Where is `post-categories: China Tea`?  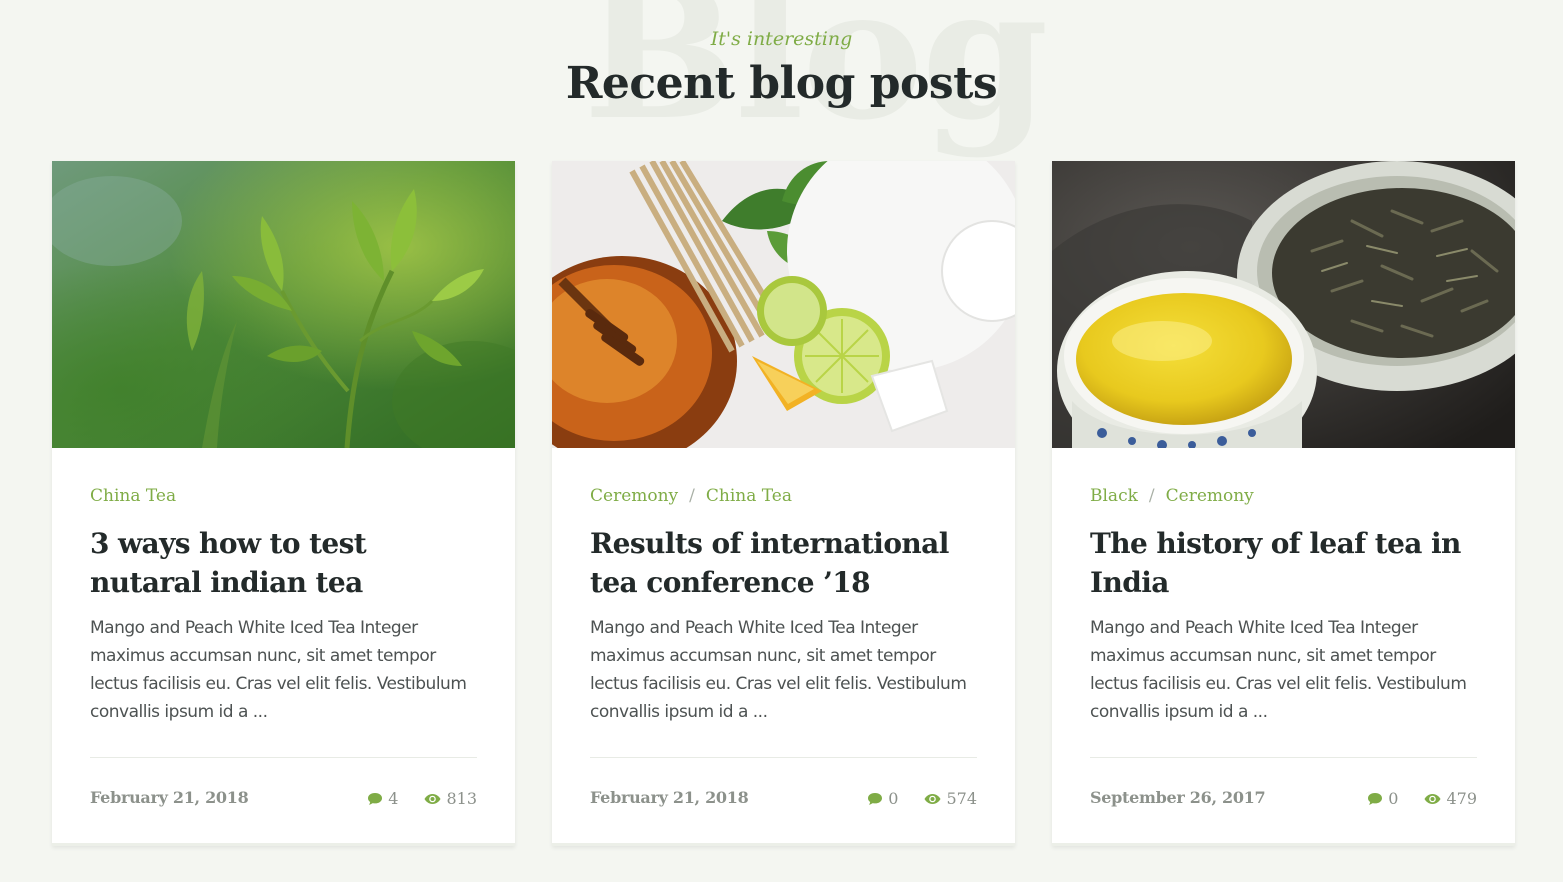
post-categories: China Tea is located at coordinates (133, 496).